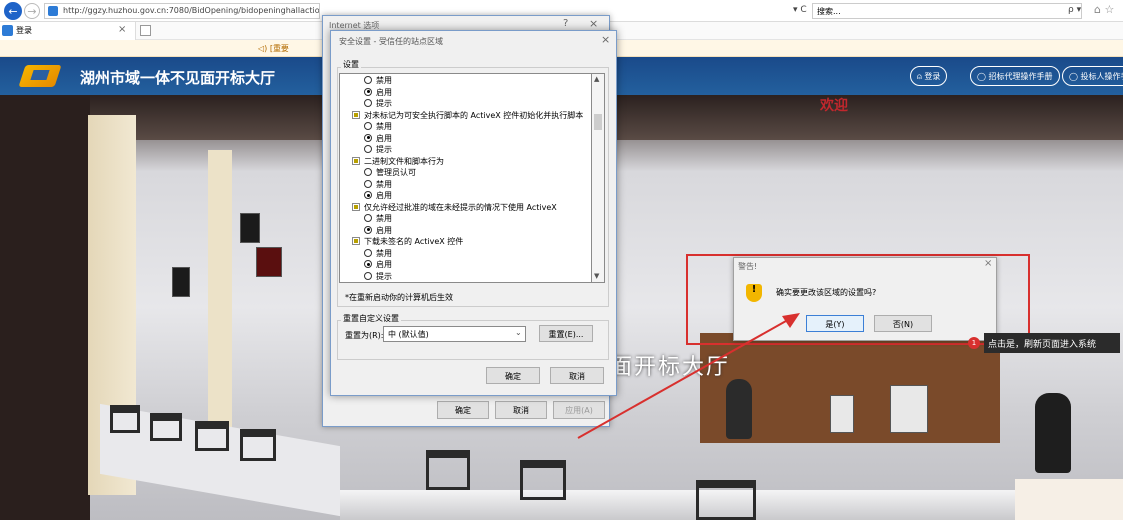 The height and width of the screenshot is (520, 1123). Describe the element at coordinates (932, 76) in the screenshot. I see `login-label: 登录` at that location.